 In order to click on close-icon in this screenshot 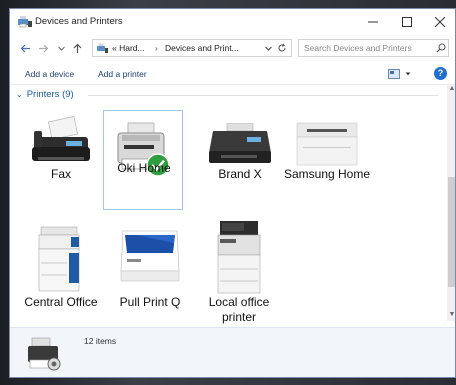, I will do `click(440, 22)`.